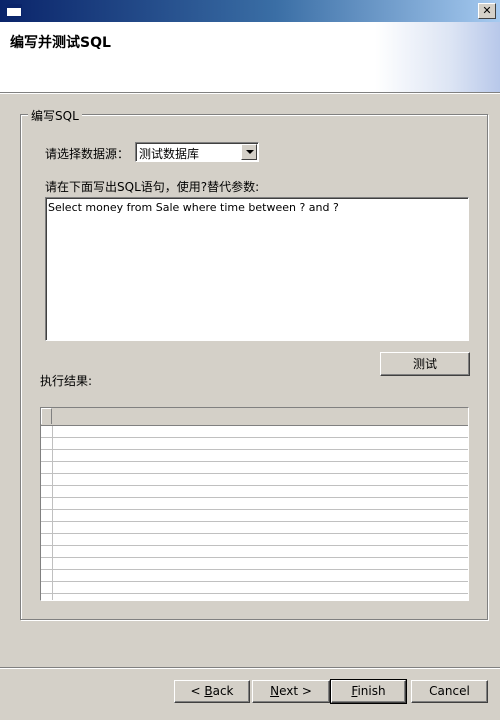 This screenshot has height=720, width=500. Describe the element at coordinates (208, 691) in the screenshot. I see `back-mnemonic: B` at that location.